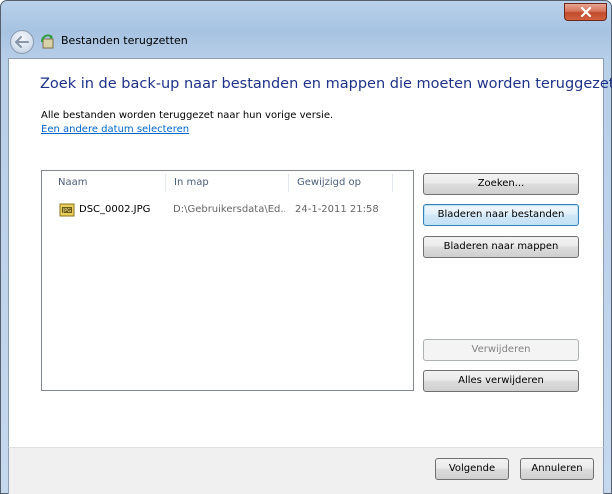  I want to click on svg-text: JPG, so click(66, 211).